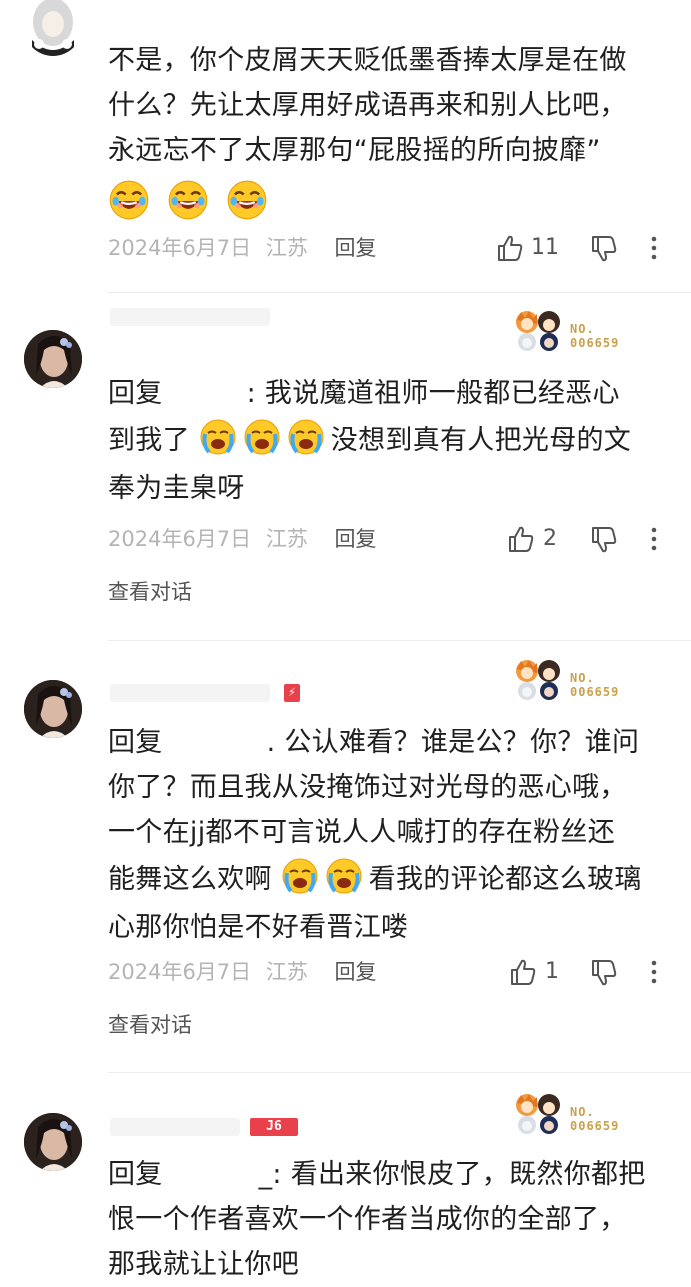 The height and width of the screenshot is (1287, 691). I want to click on comment-body: 回复: 我说魔道祖师一般都已经恶心 到我了 没想到真有人把光母的文 奉为圭臬呀, so click(388, 441).